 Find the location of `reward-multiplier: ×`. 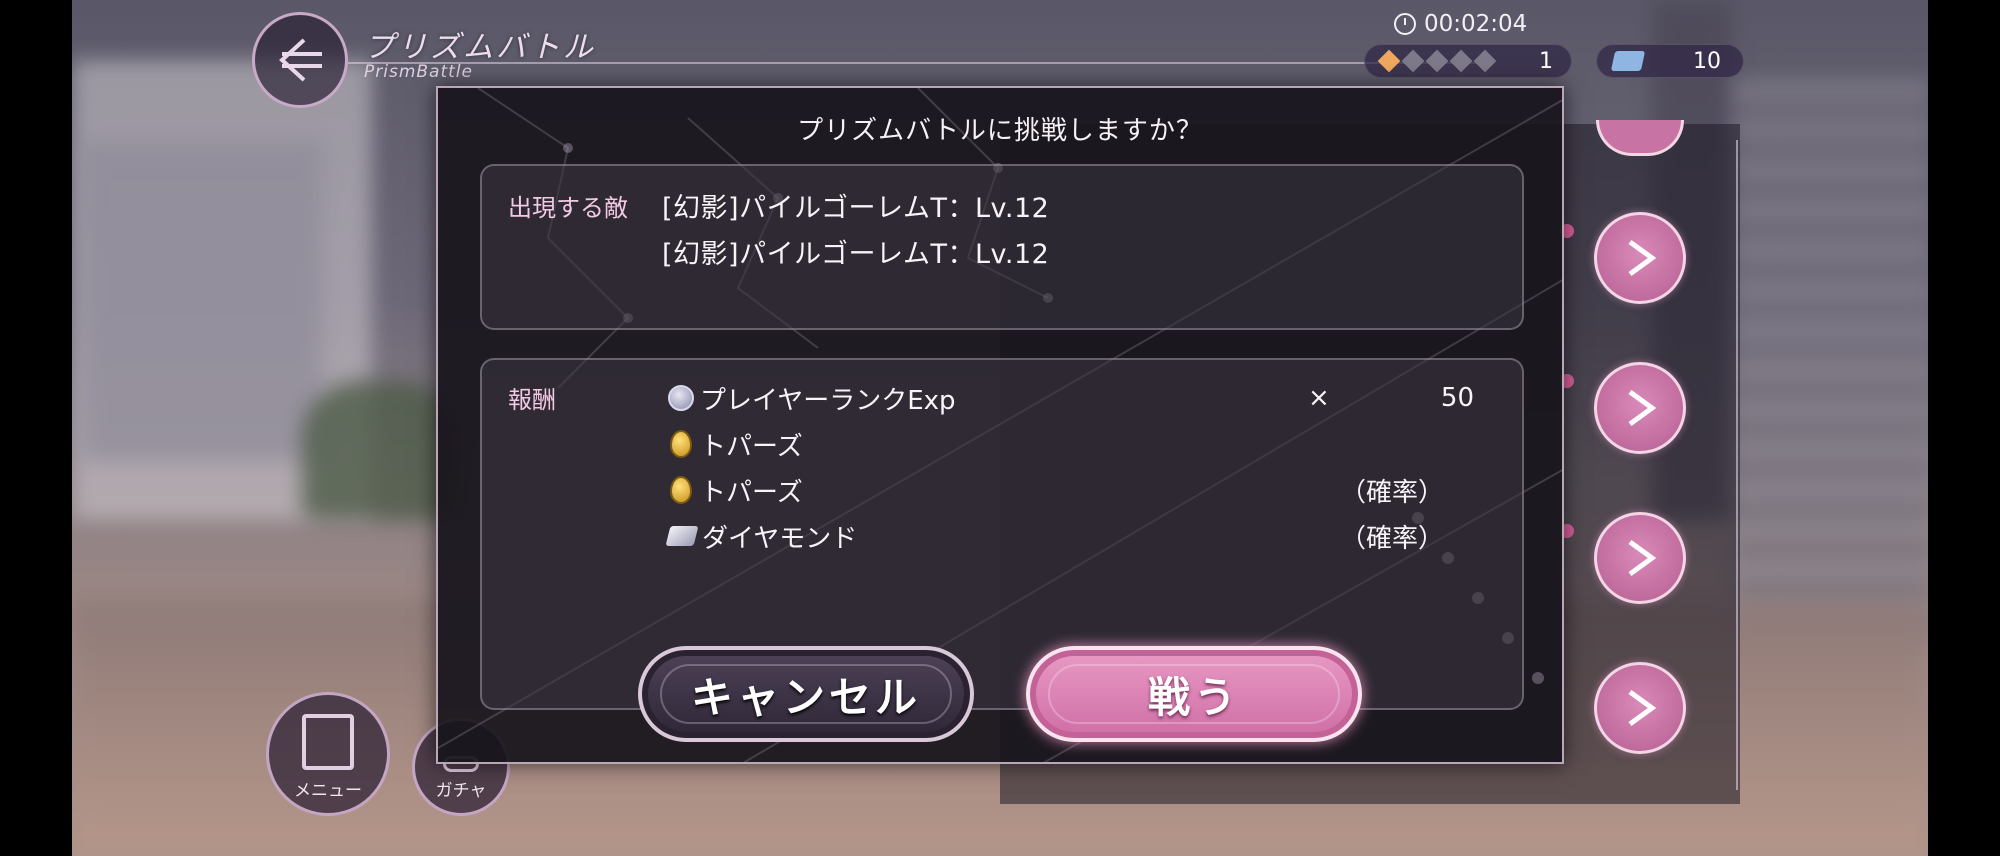

reward-multiplier: × is located at coordinates (1319, 398).